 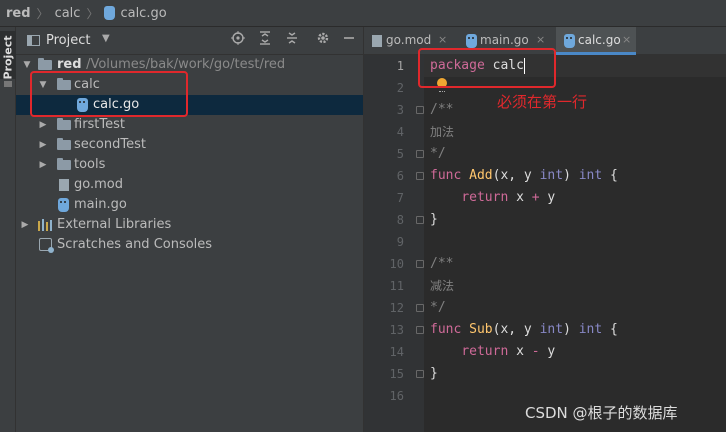 I want to click on code-line-14: return x - y, so click(x=492, y=352).